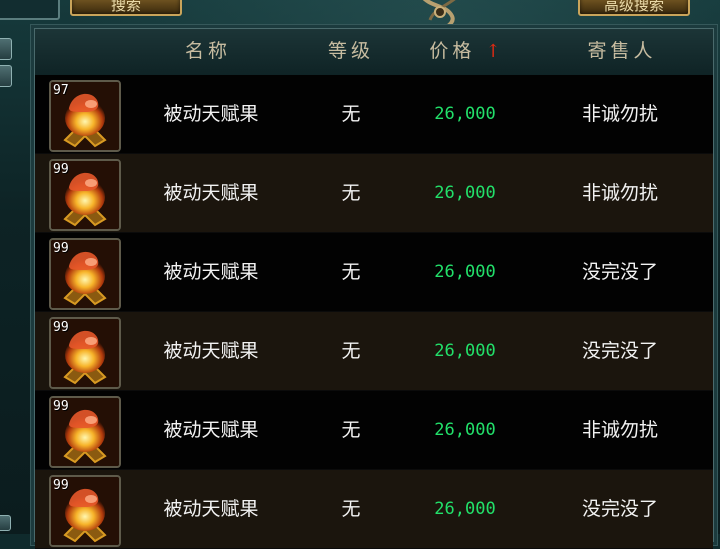  Describe the element at coordinates (374, 114) in the screenshot. I see `table-row: 97 被动天赋果 无 26,000 非诚勿扰` at that location.